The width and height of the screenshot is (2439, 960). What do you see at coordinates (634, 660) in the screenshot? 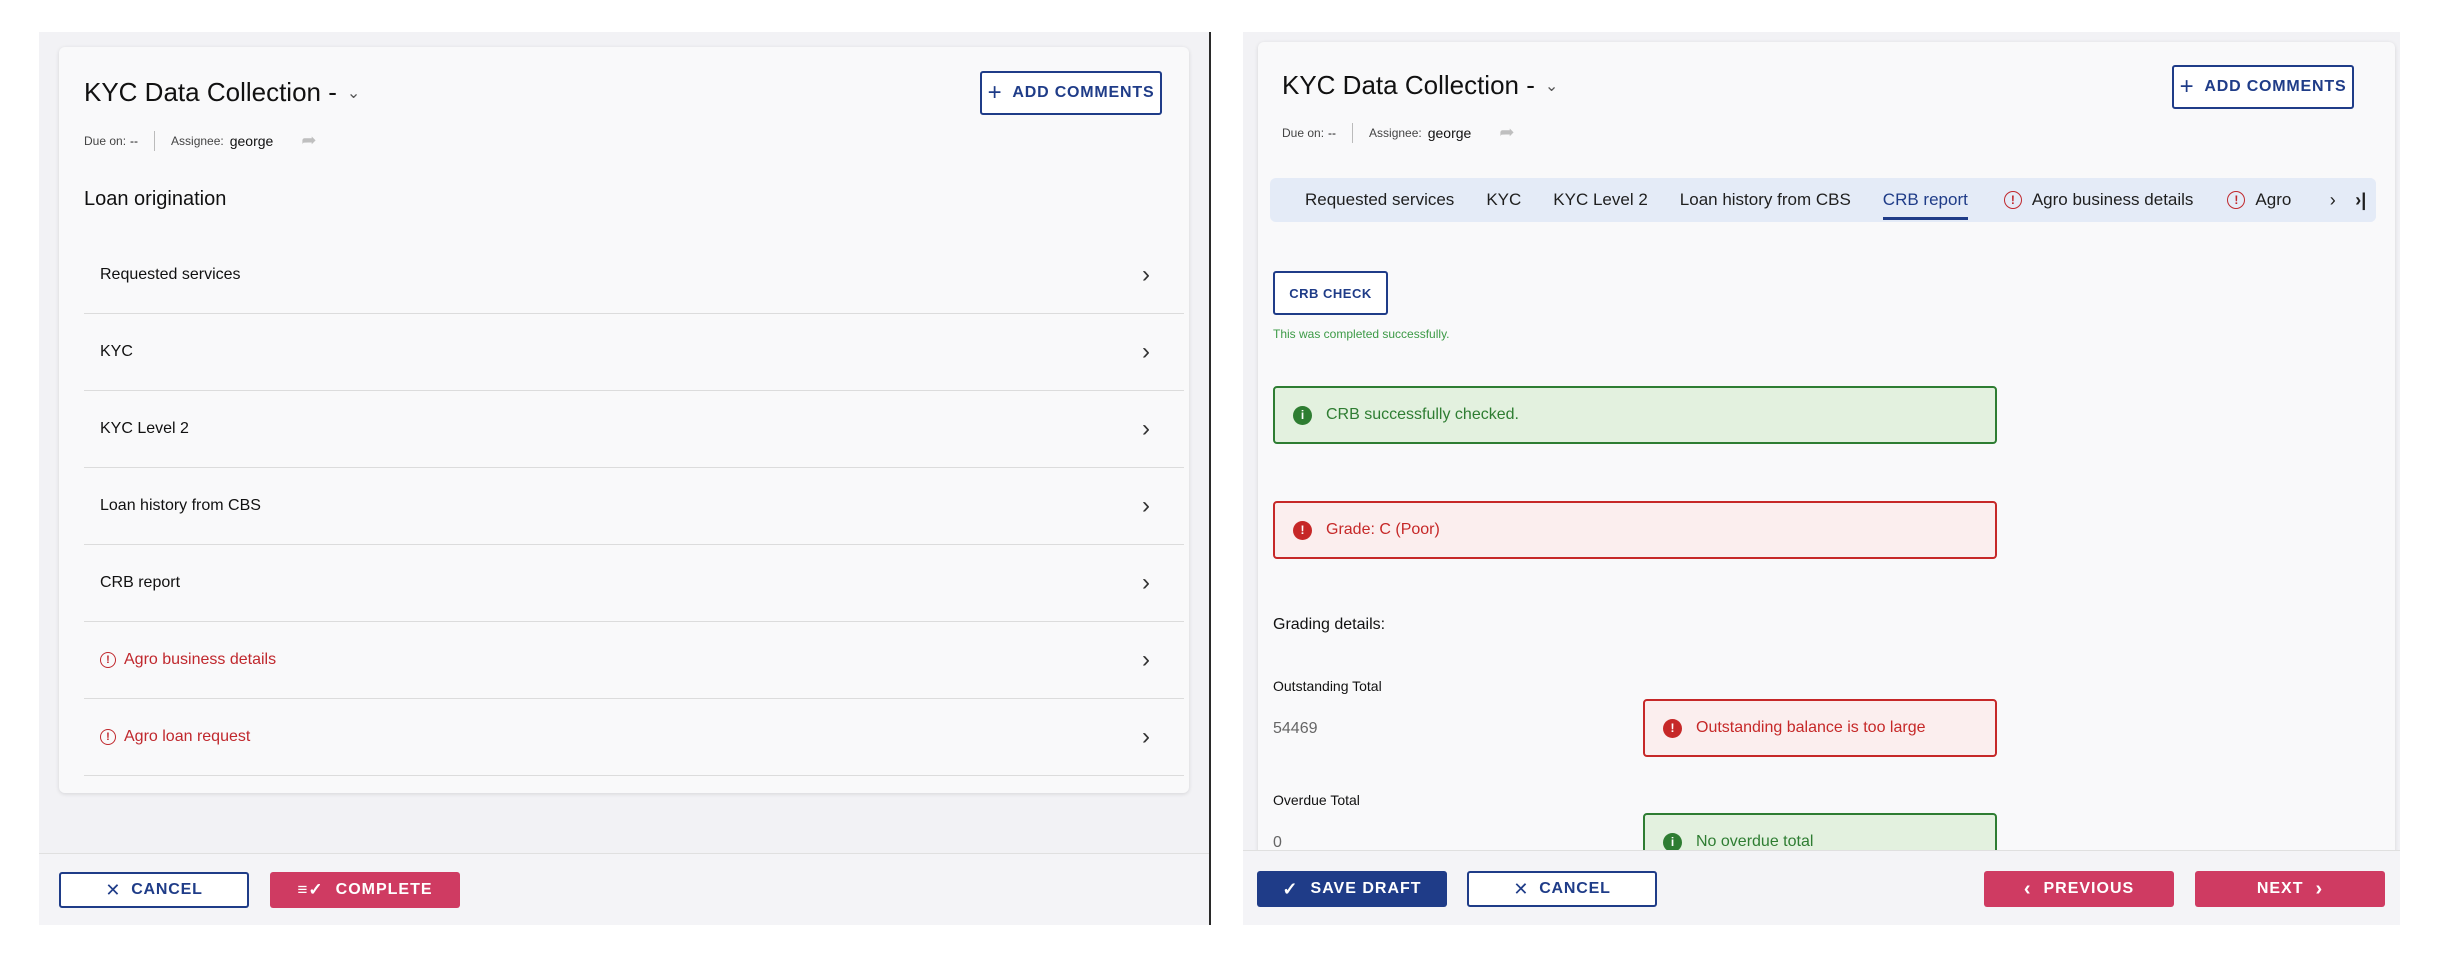
I see `list-item-agro-business-details: ! Agro business details ›` at bounding box center [634, 660].